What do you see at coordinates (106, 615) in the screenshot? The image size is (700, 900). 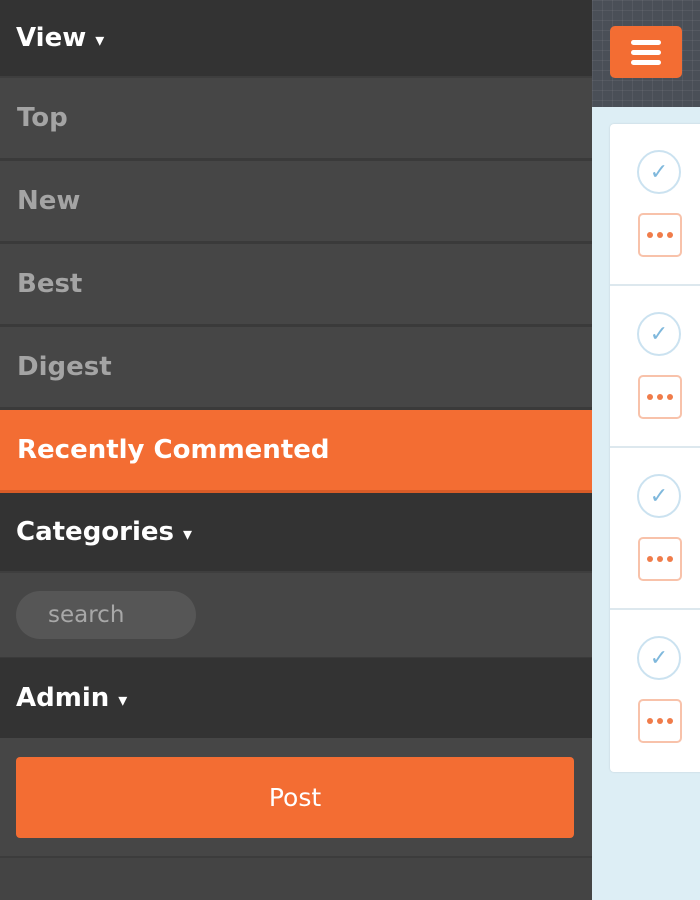 I see `search-input` at bounding box center [106, 615].